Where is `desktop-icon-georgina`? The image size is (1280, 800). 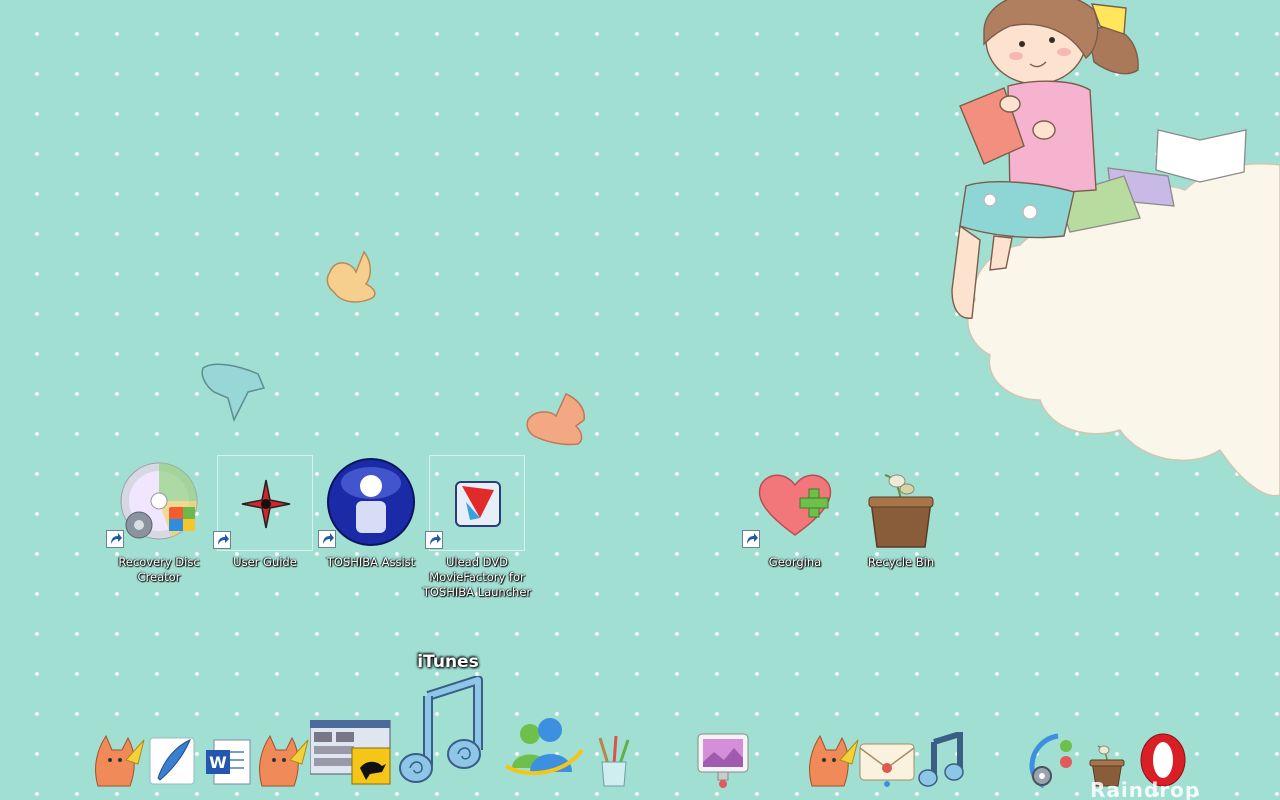
desktop-icon-georgina is located at coordinates (792, 503).